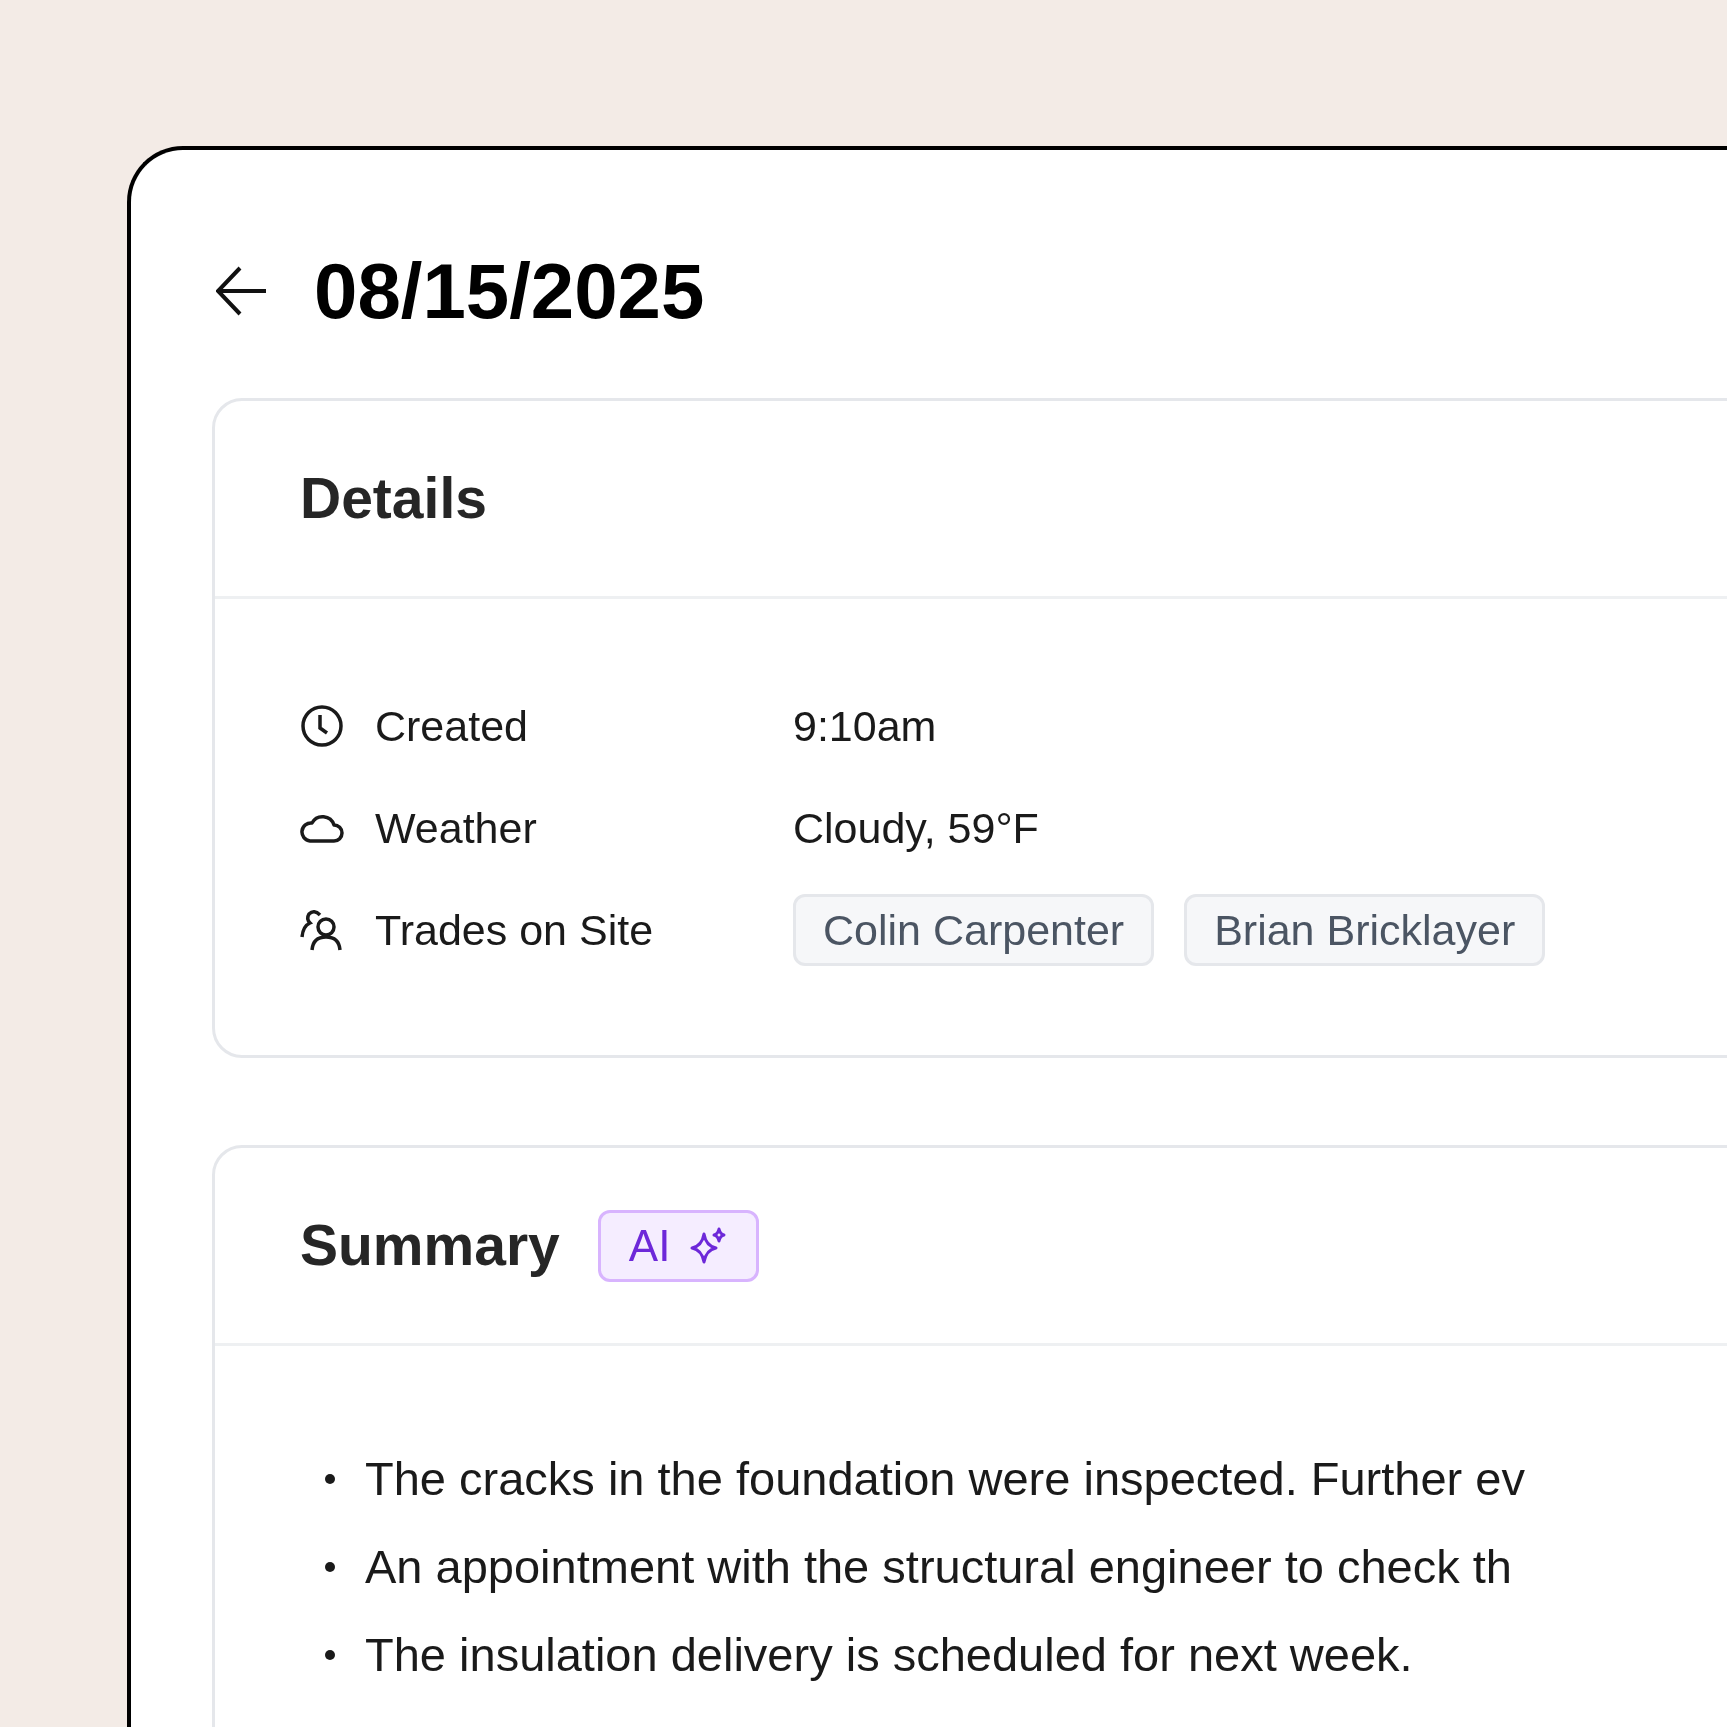  Describe the element at coordinates (393, 498) in the screenshot. I see `card-title: Details` at that location.